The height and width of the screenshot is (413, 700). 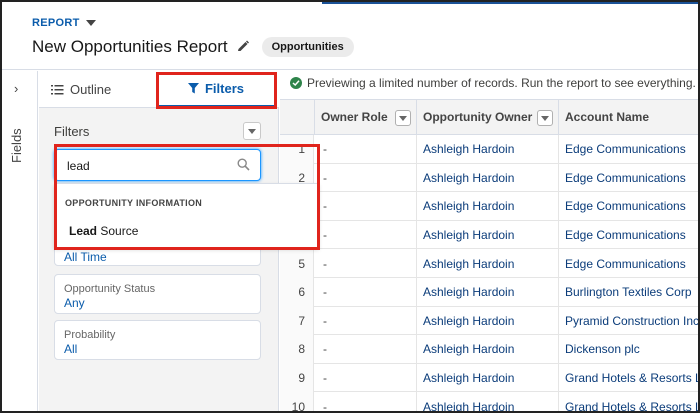 I want to click on cell-account-name: Burlington Textiles Corp, so click(x=628, y=292).